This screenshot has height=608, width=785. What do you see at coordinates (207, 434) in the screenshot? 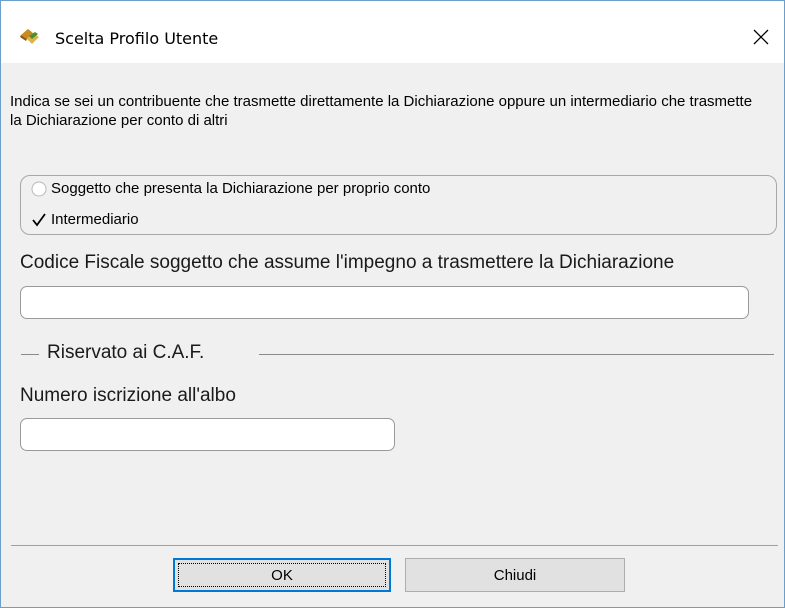
I see `numero-iscrizione-input` at bounding box center [207, 434].